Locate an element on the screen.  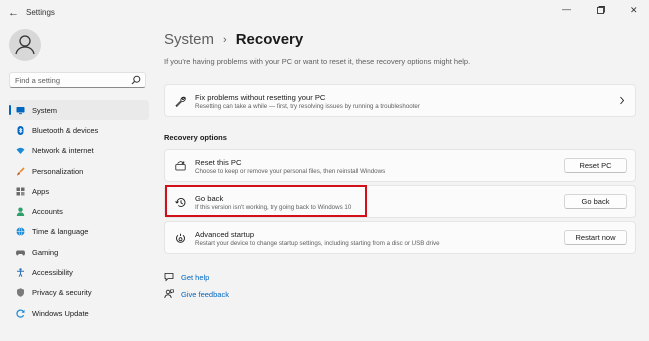
title-bar: ← Settings — ✕ is located at coordinates (324, 13).